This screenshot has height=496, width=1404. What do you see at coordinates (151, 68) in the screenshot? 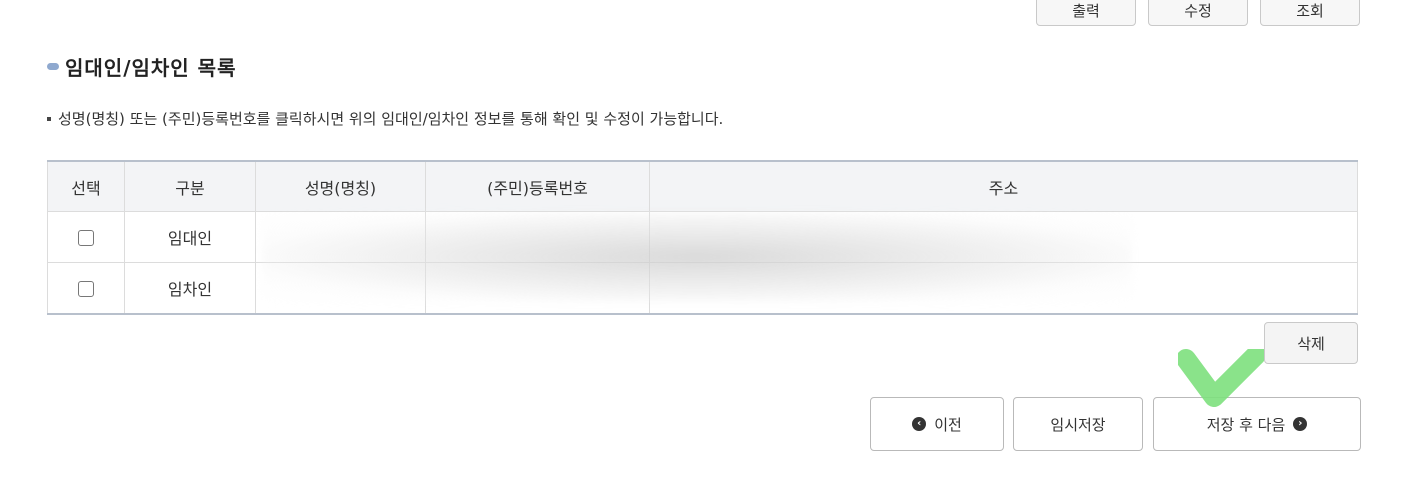
I see `section-title-text: 임대인/임차인 목록` at bounding box center [151, 68].